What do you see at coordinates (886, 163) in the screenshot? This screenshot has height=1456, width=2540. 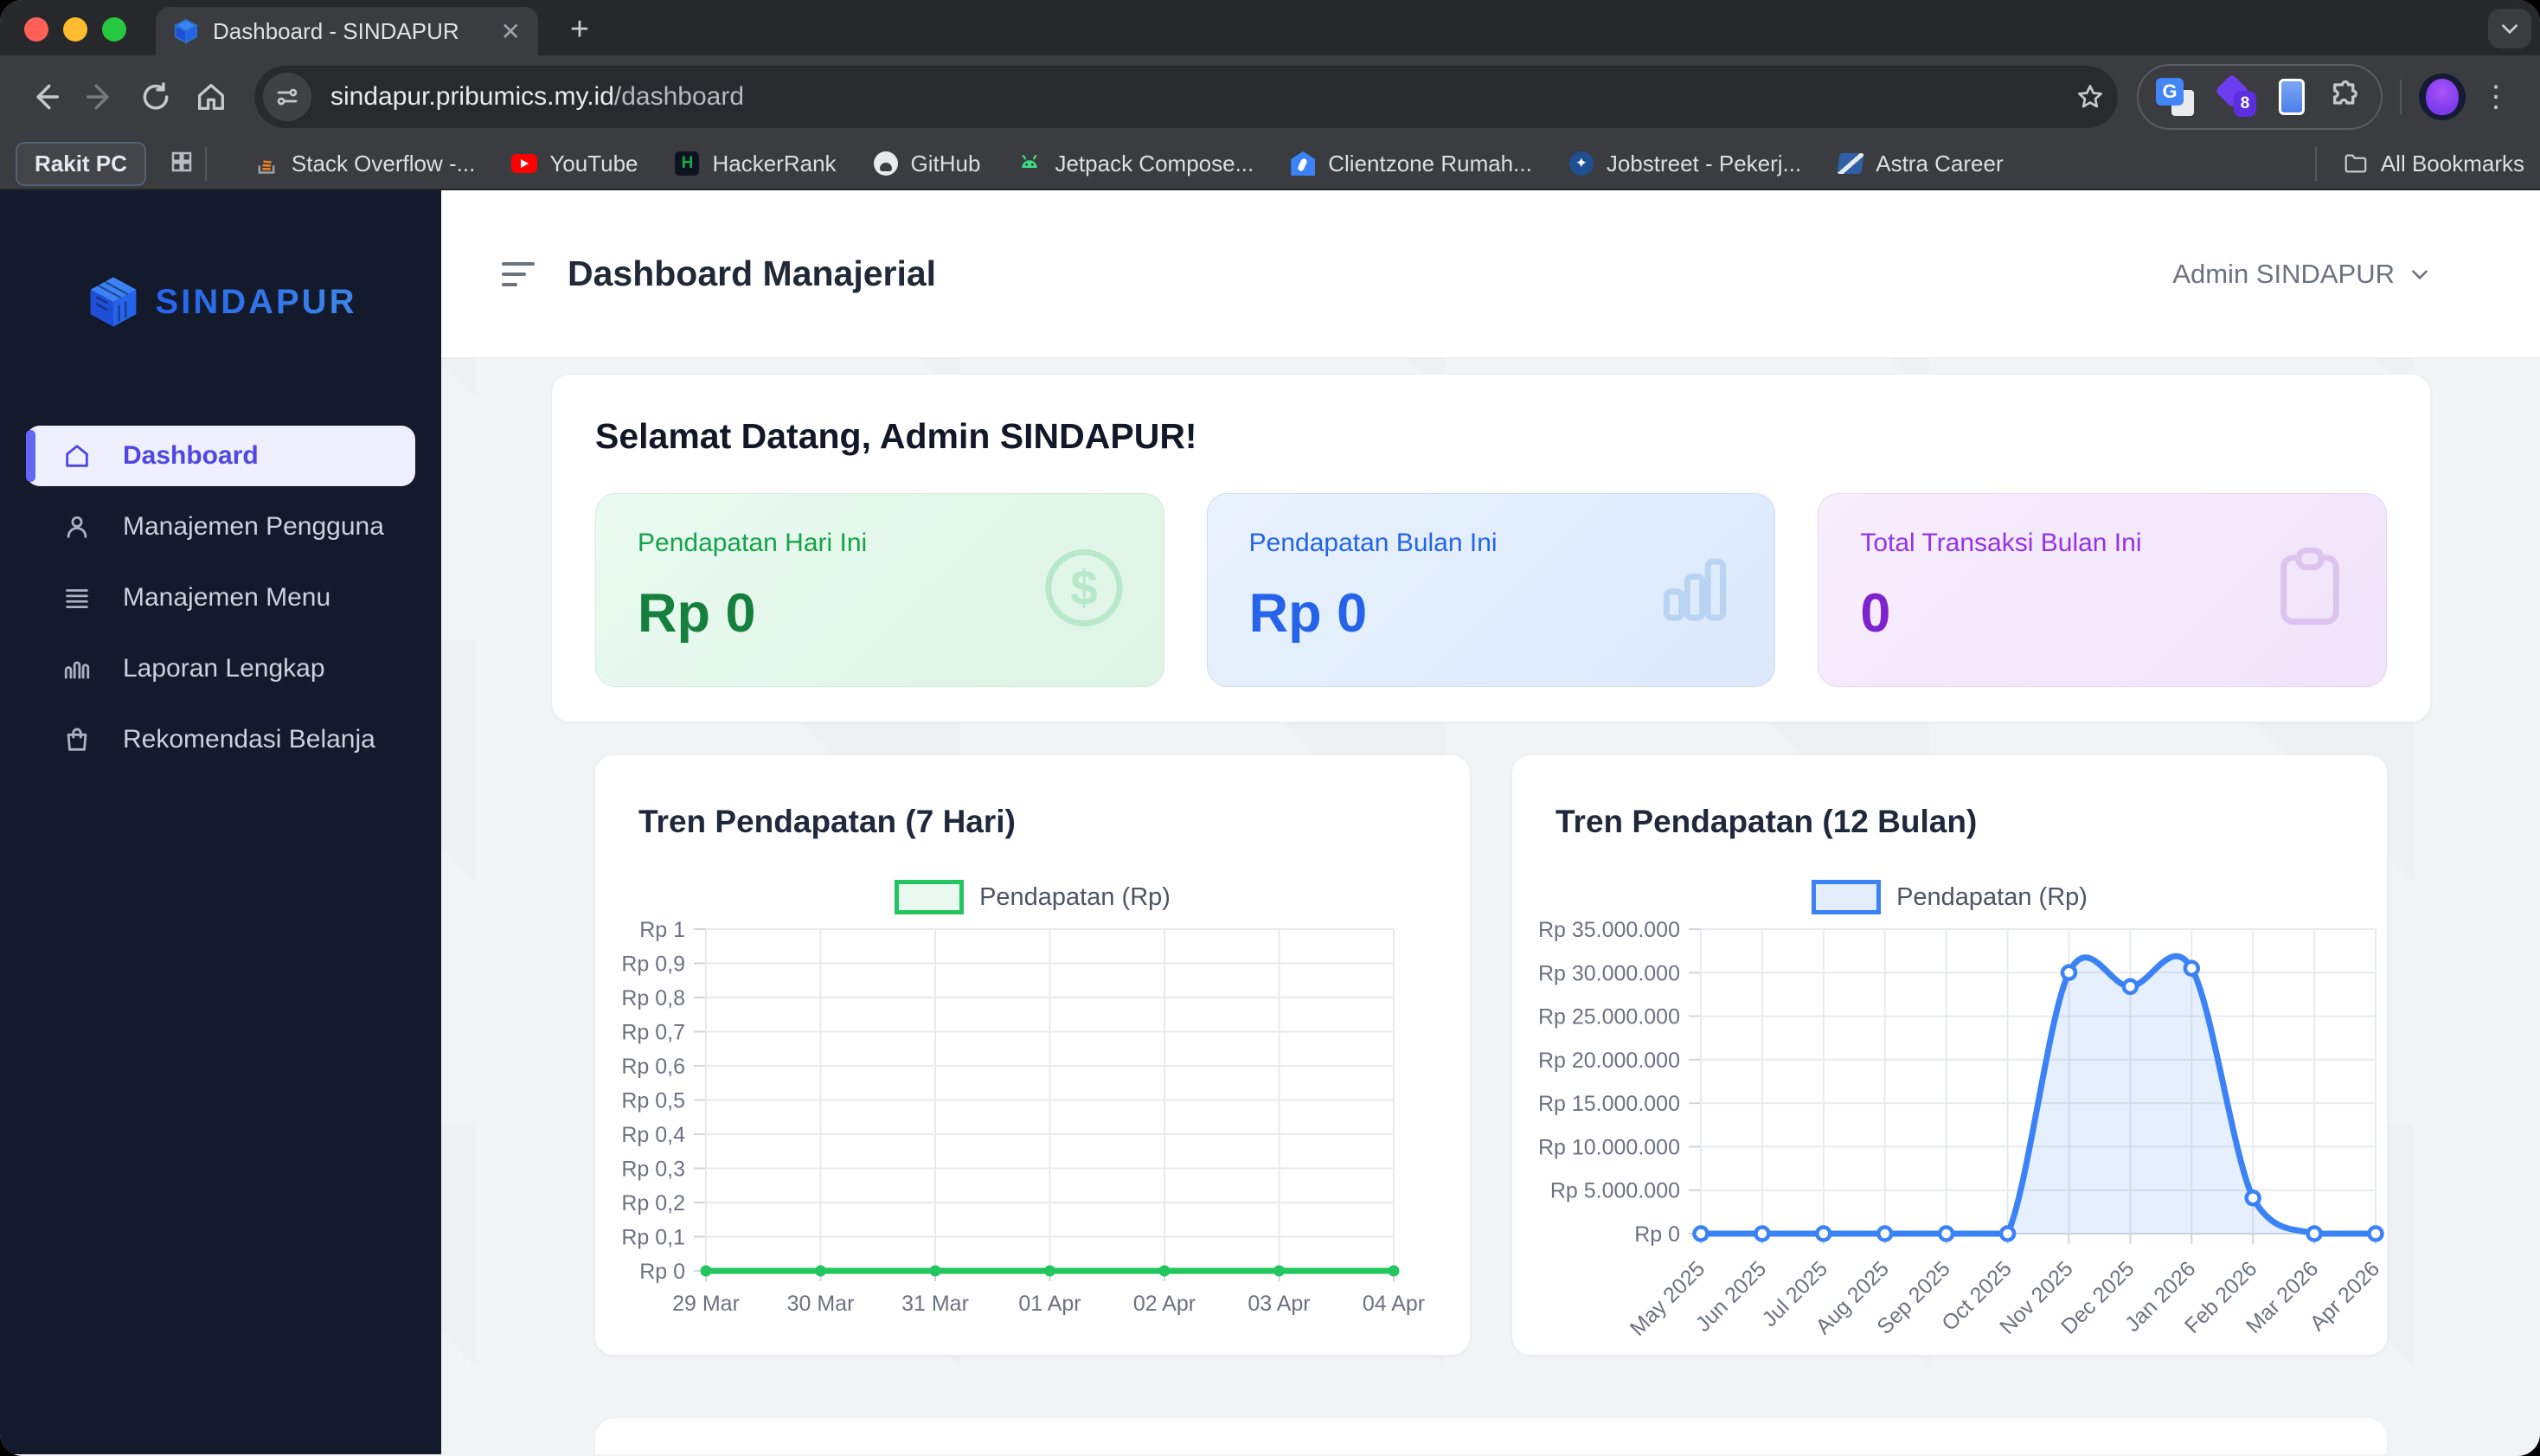 I see `github-icon` at bounding box center [886, 163].